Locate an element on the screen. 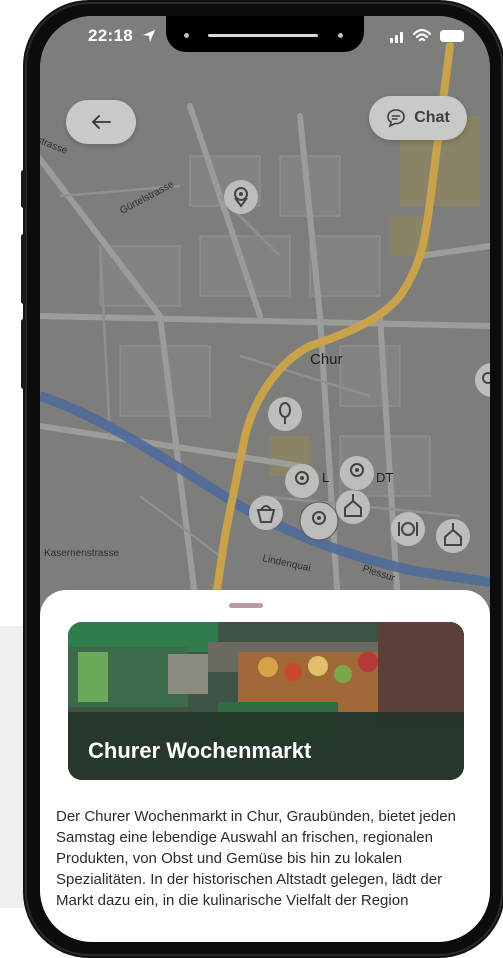 This screenshot has width=503, height=958. poi-marker-restaurant-icon is located at coordinates (408, 529).